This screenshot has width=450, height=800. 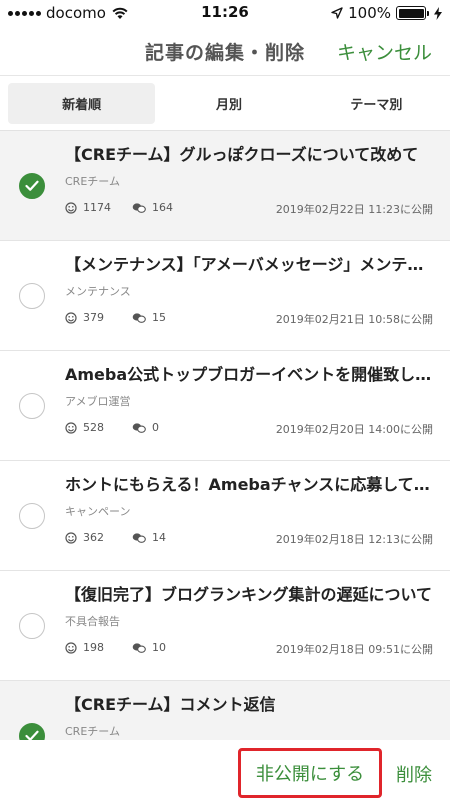 I want to click on comment-count-value: 15, so click(x=159, y=317).